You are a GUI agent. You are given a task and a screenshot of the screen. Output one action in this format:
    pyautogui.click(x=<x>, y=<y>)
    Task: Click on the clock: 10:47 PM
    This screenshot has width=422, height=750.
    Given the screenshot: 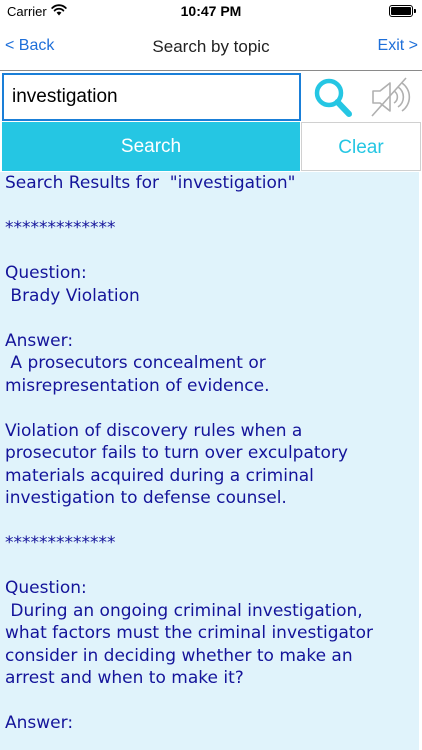 What is the action you would take?
    pyautogui.click(x=211, y=11)
    